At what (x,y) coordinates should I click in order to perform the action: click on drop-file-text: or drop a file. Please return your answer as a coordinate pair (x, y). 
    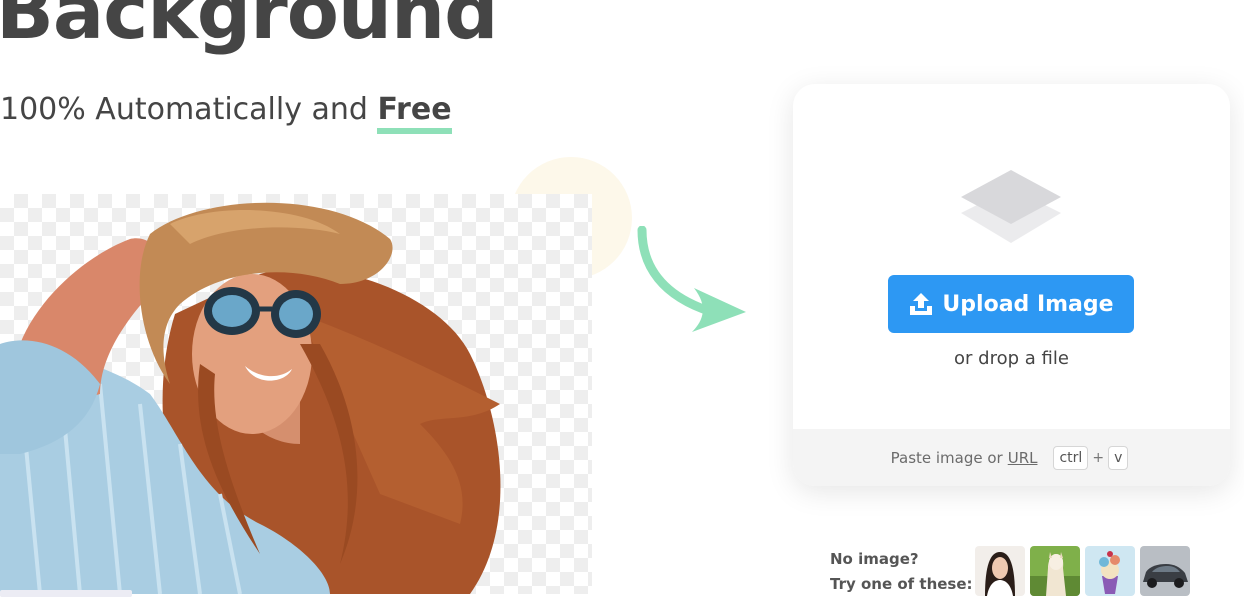
    Looking at the image, I should click on (1011, 358).